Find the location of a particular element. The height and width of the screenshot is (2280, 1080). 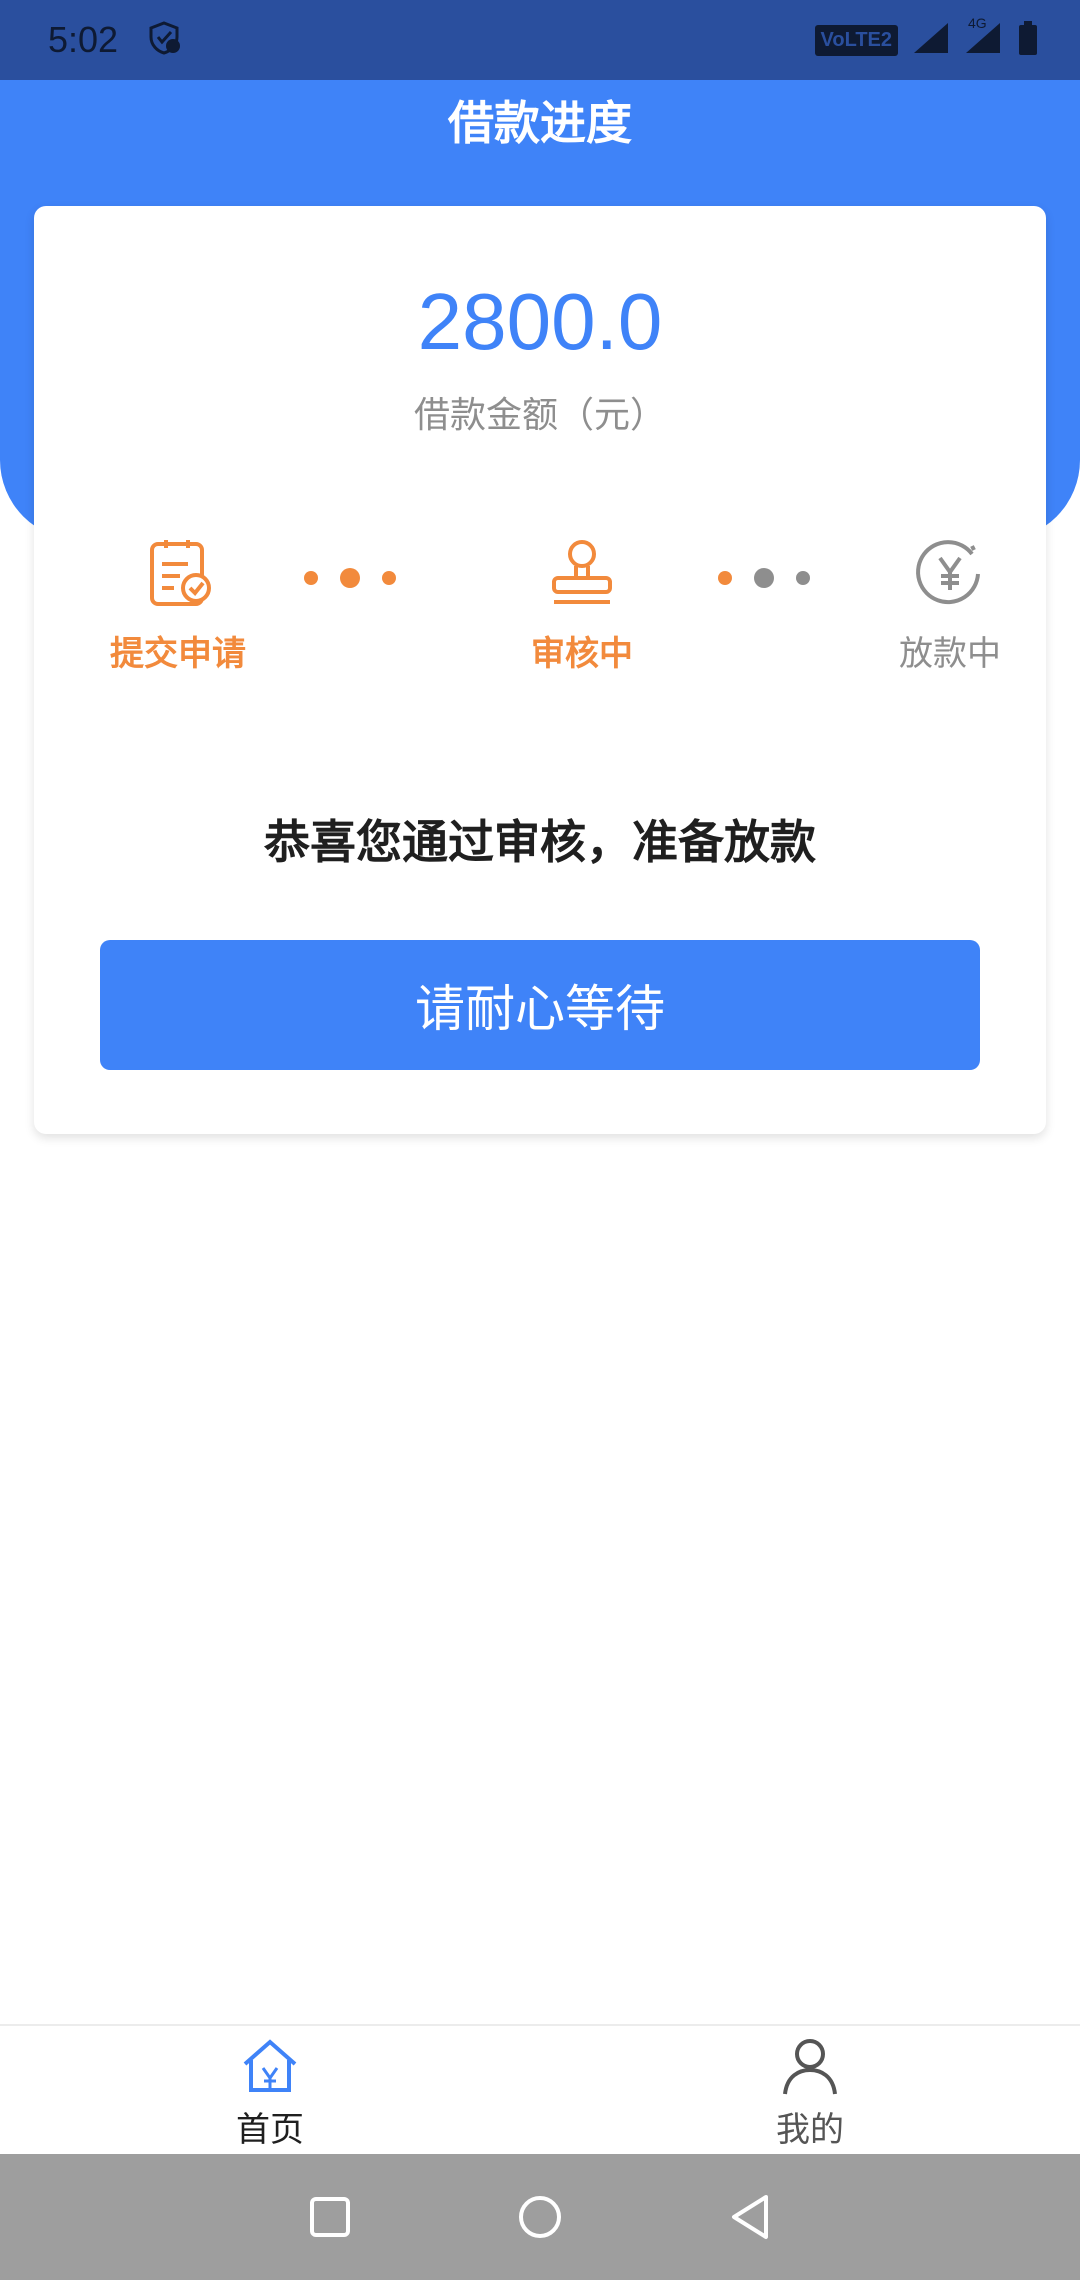

status-left: 5:02 is located at coordinates (115, 40).